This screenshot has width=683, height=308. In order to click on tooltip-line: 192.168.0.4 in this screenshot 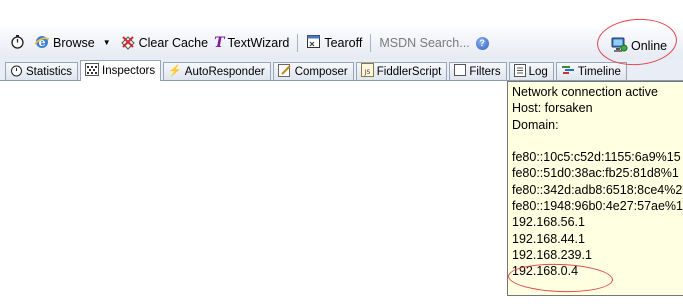, I will do `click(545, 271)`.